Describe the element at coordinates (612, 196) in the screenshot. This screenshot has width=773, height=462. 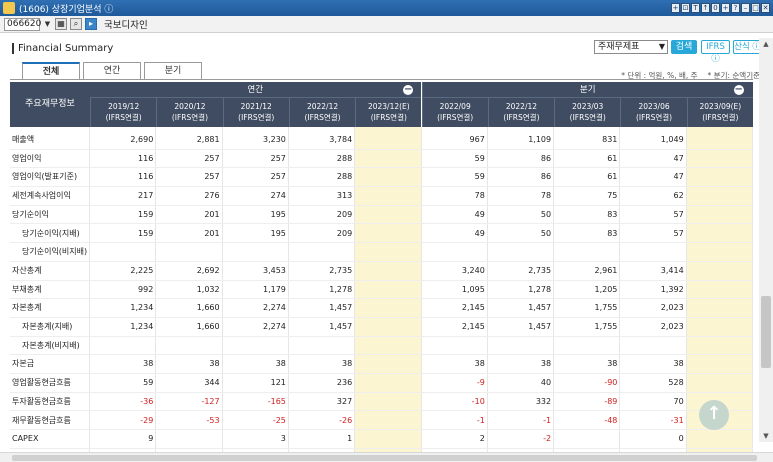
I see `table-cell: 75` at that location.